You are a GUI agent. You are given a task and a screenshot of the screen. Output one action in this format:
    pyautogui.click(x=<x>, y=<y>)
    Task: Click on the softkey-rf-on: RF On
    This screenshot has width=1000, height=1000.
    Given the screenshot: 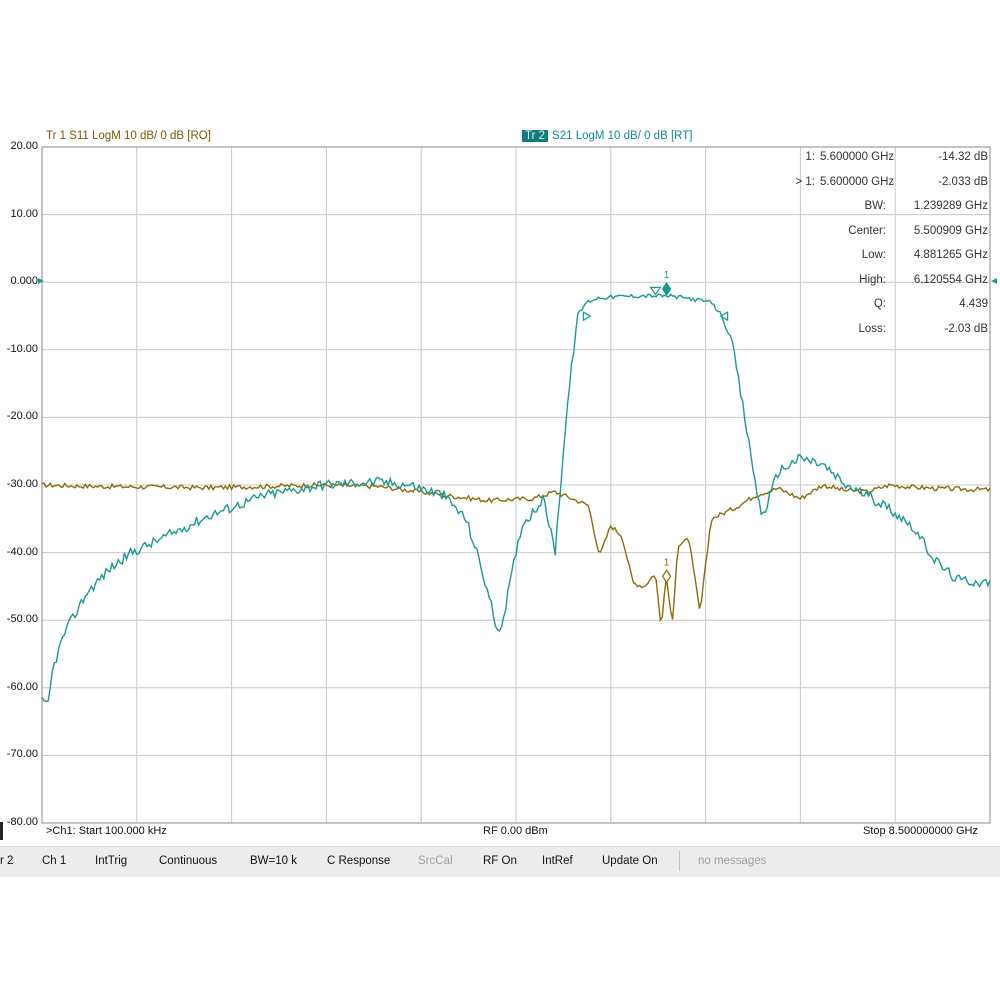 What is the action you would take?
    pyautogui.click(x=500, y=861)
    